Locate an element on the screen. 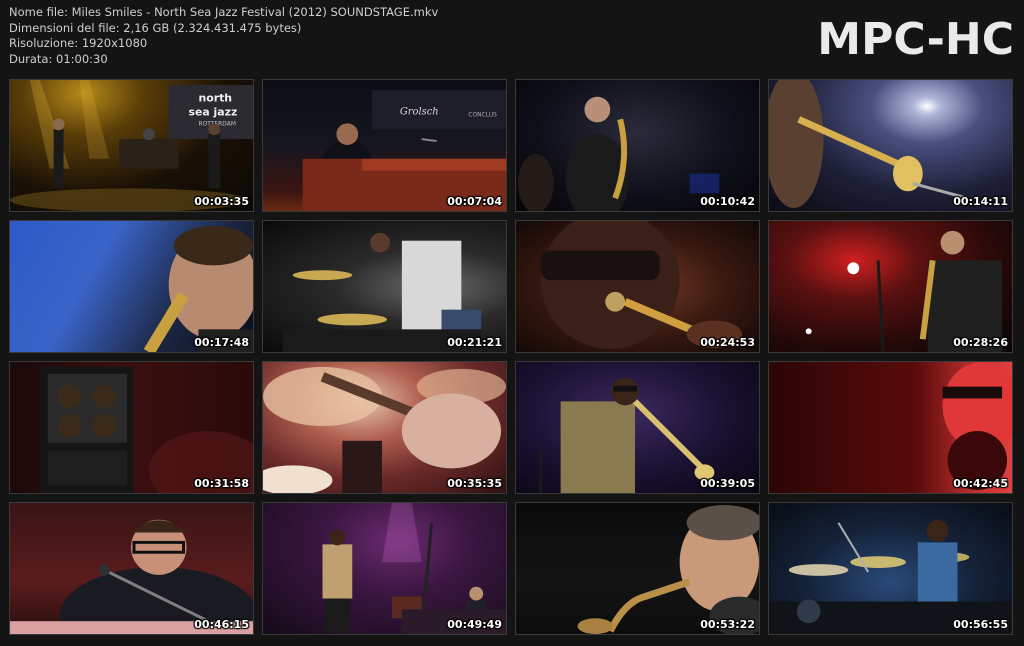  app-logo: MPC-HC is located at coordinates (915, 39).